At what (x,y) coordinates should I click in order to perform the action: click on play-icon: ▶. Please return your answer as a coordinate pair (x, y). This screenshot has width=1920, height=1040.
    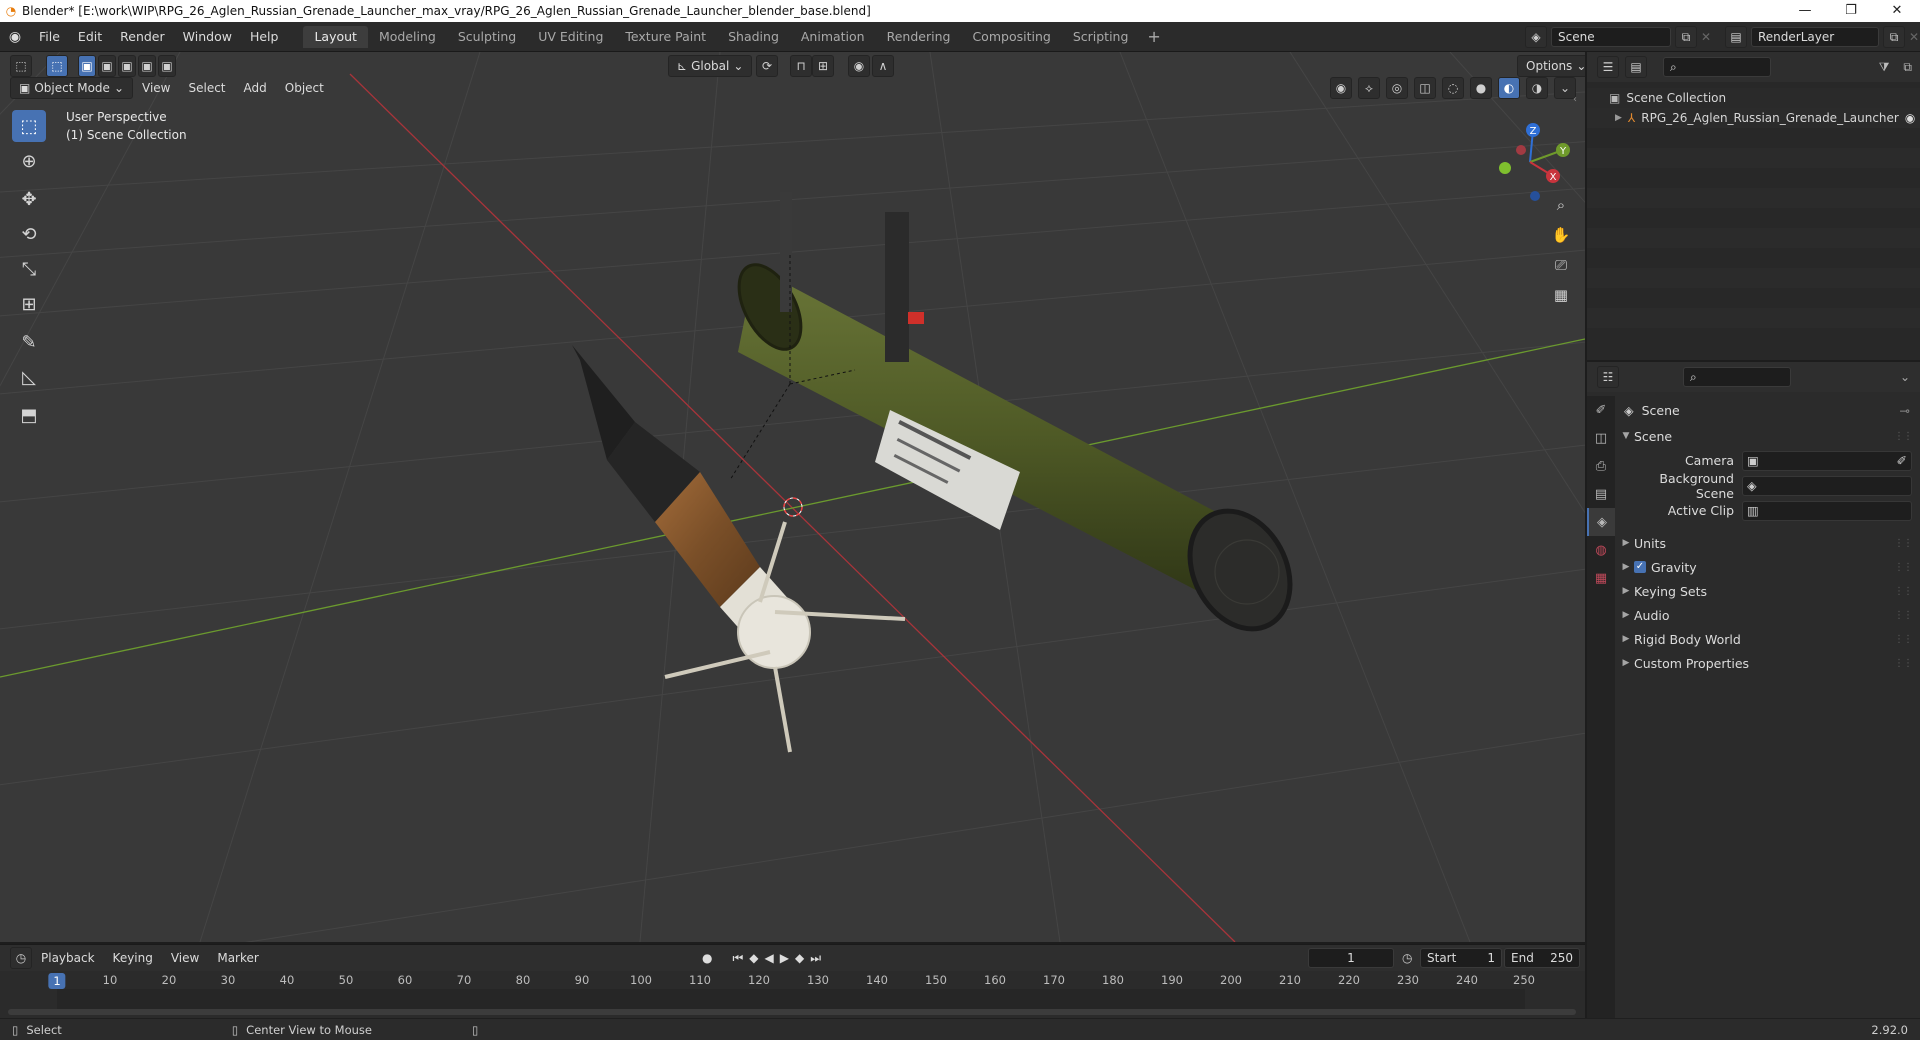
    Looking at the image, I should click on (784, 958).